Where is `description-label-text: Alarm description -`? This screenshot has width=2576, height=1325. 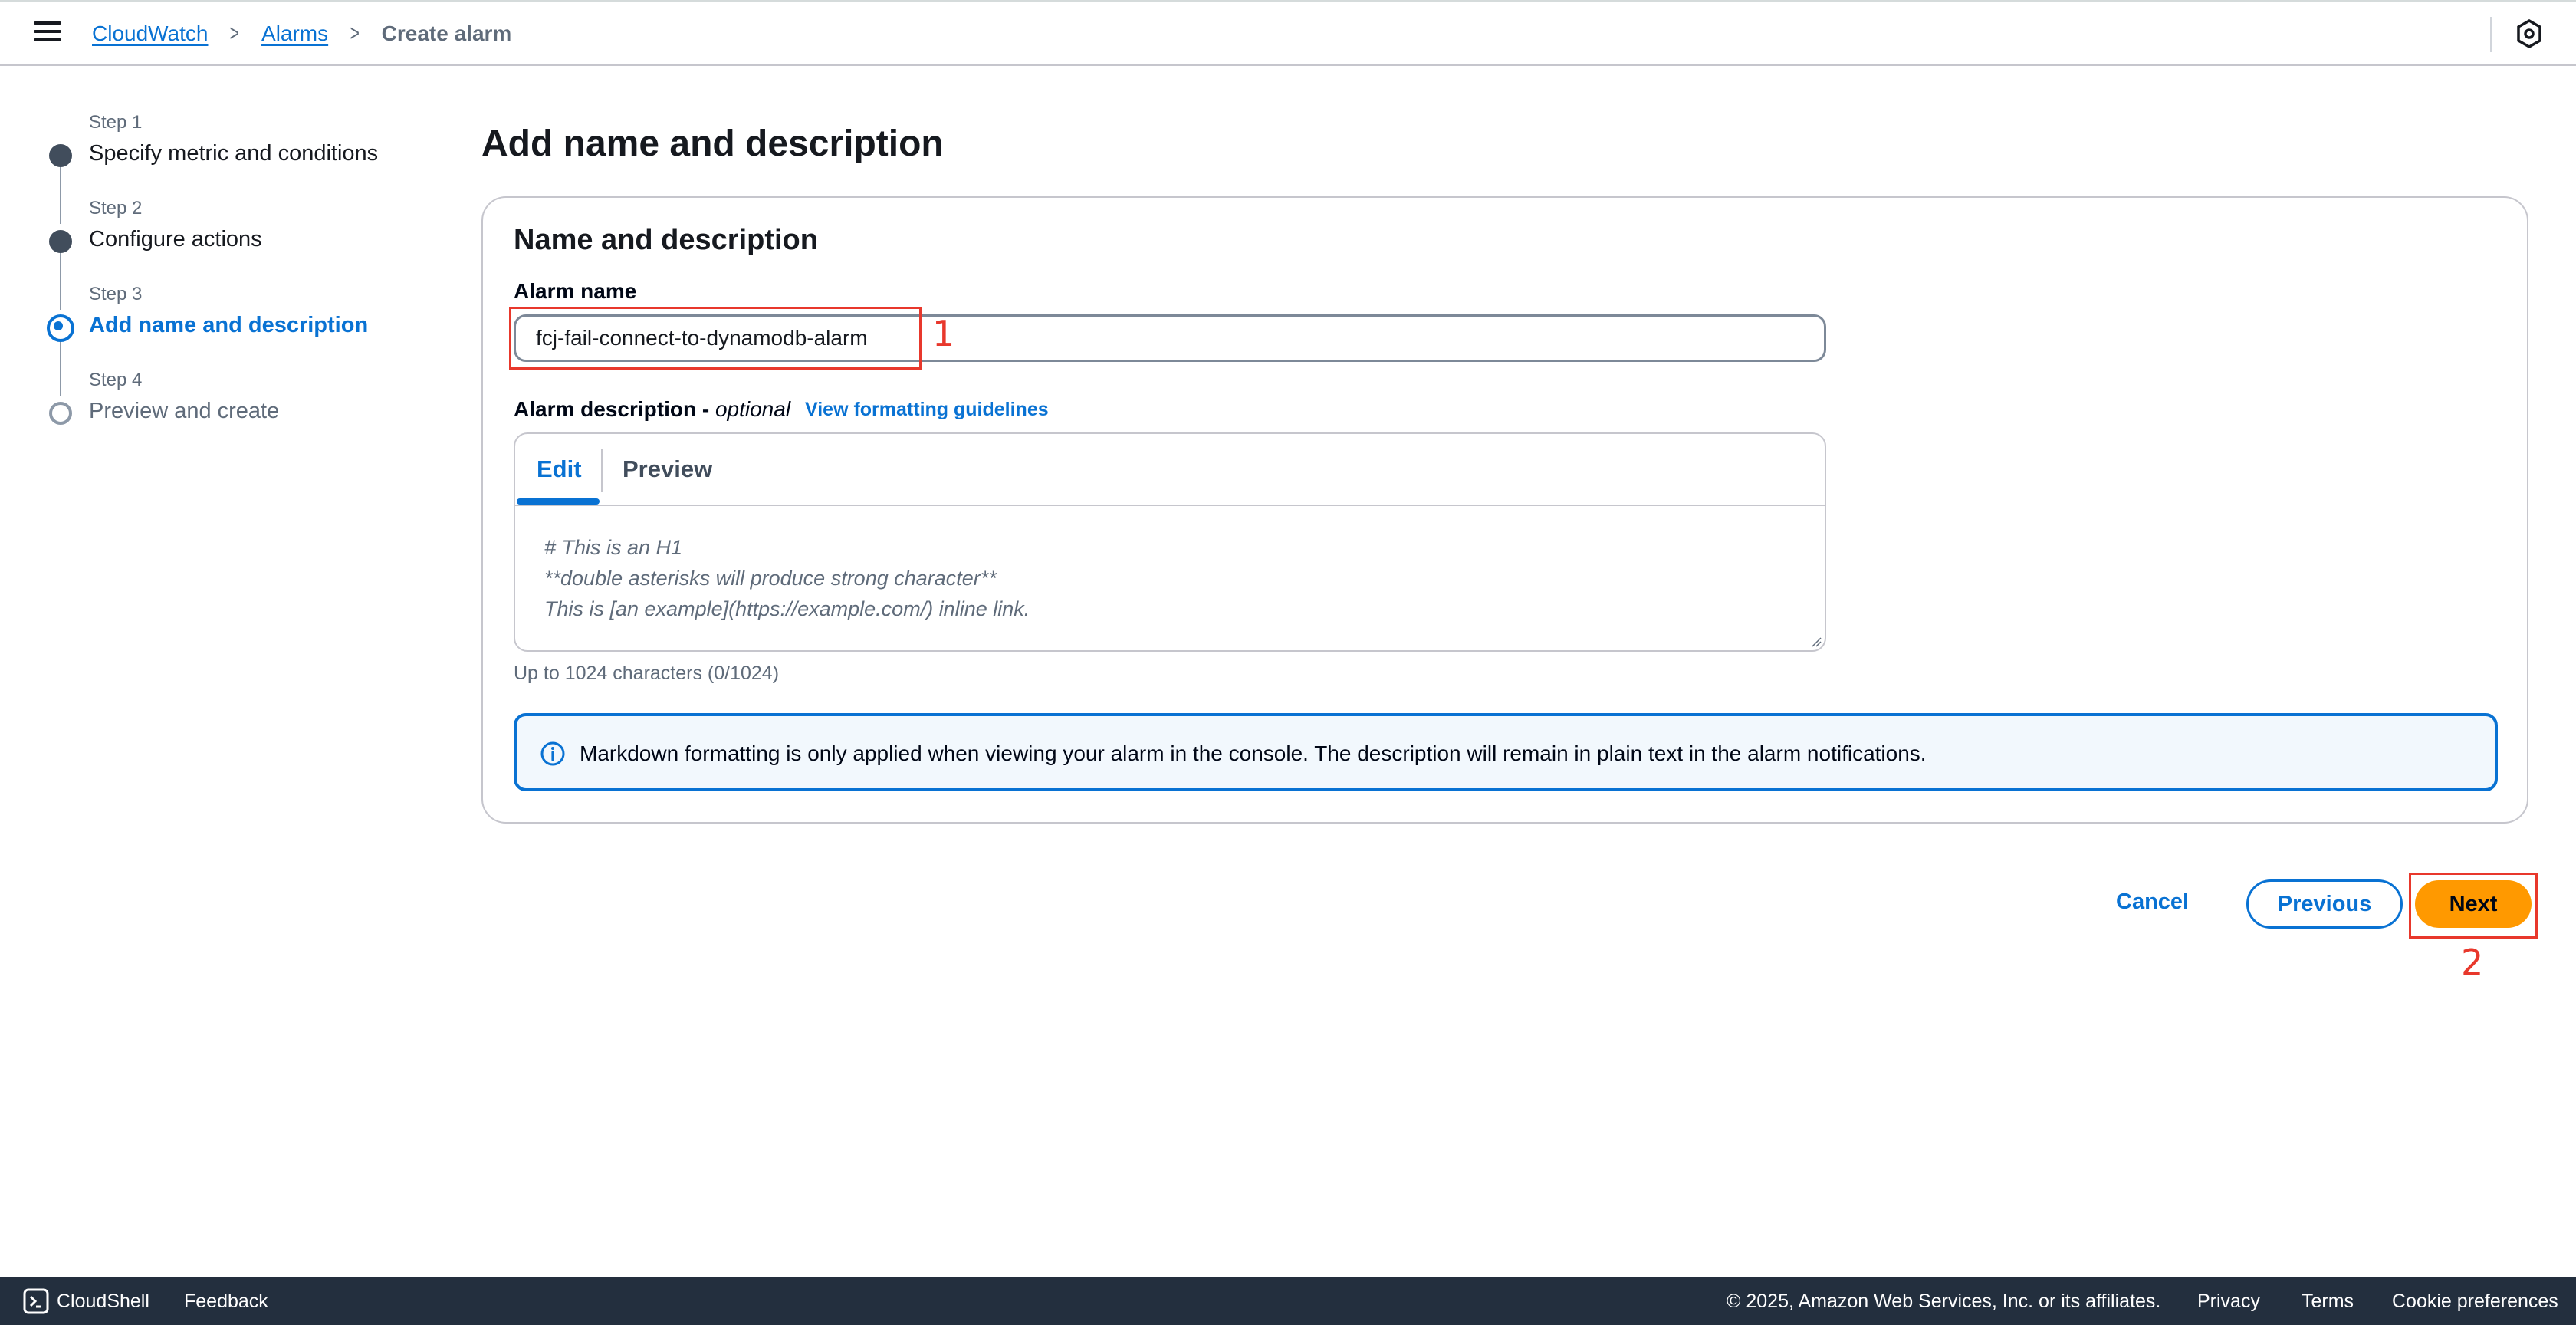 description-label-text: Alarm description - is located at coordinates (612, 409).